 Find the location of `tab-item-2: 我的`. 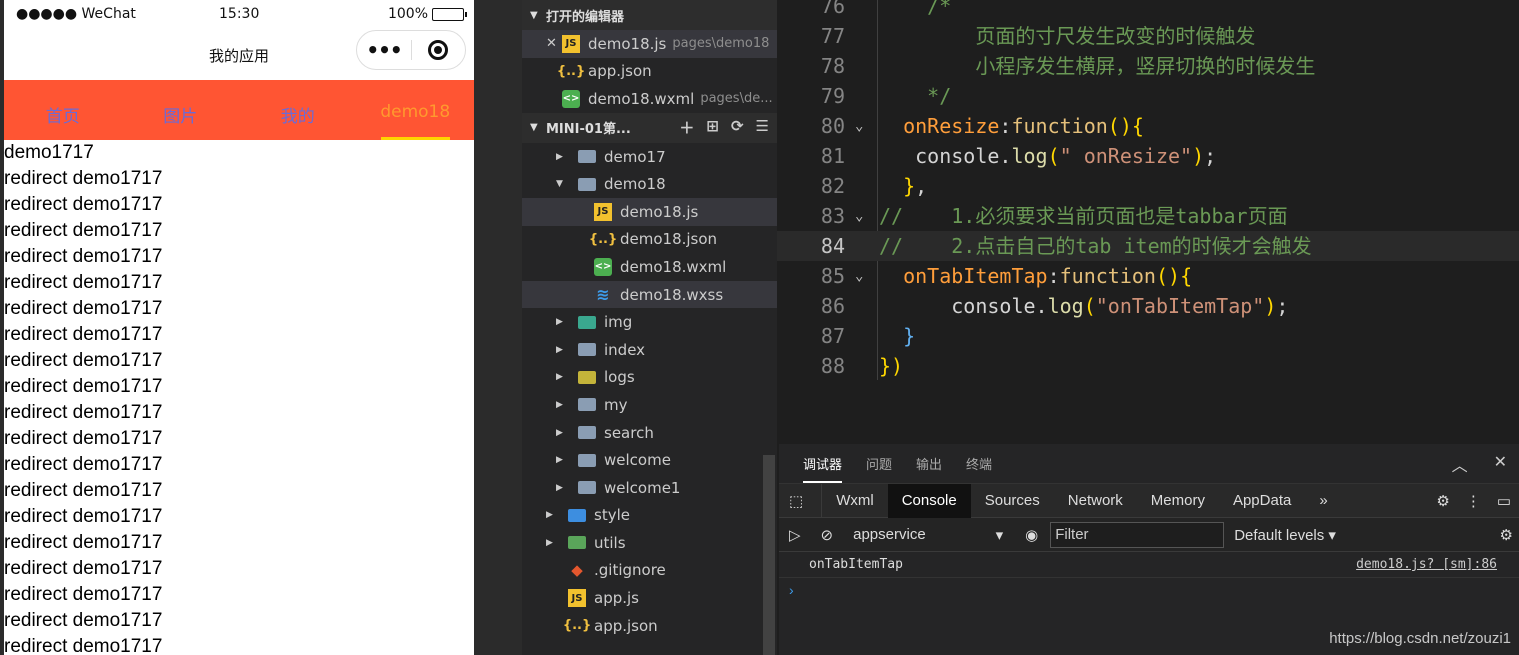

tab-item-2: 我的 is located at coordinates (298, 110).